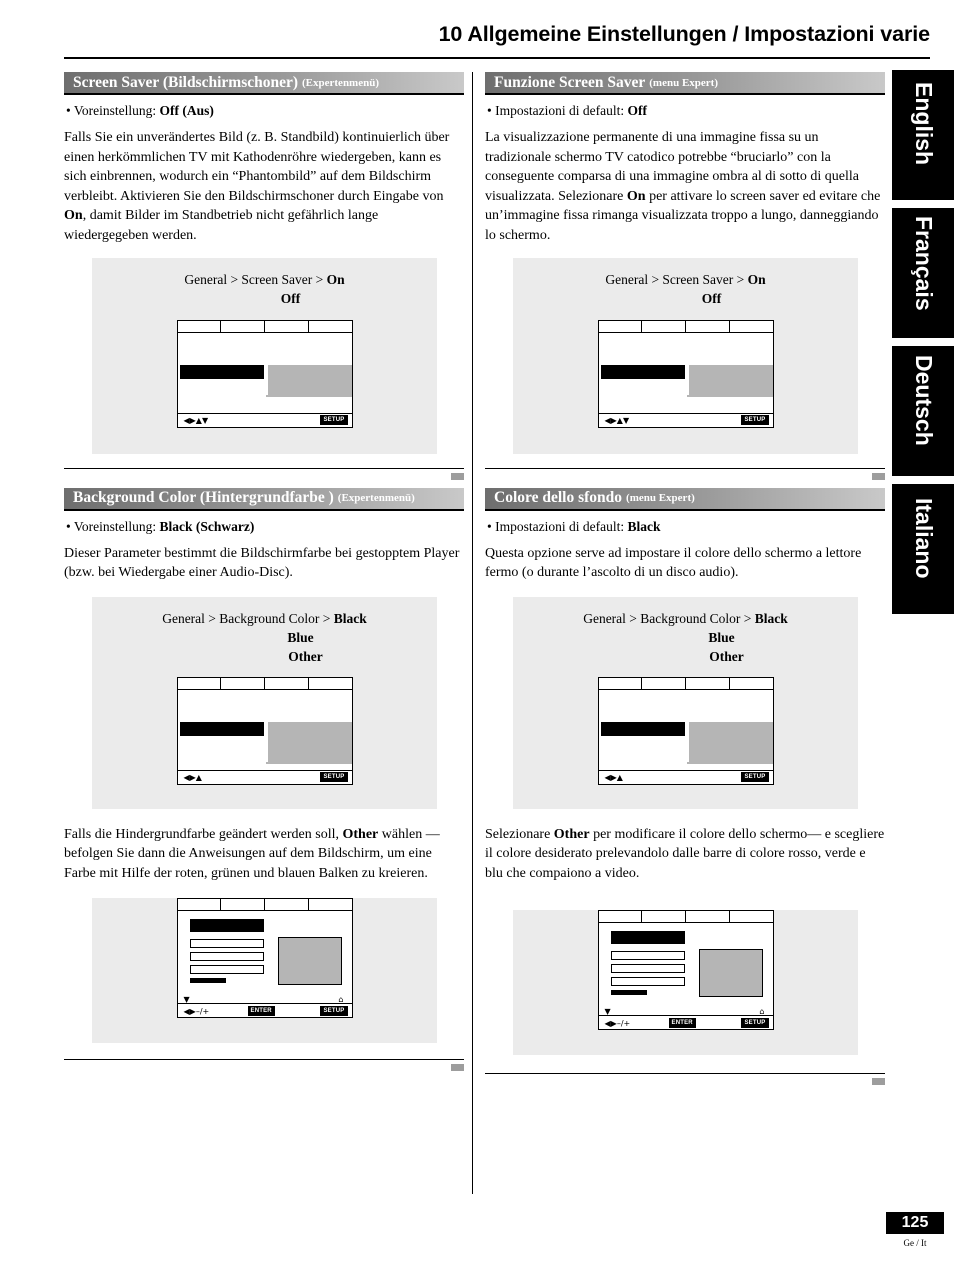  I want to click on side-tab-francais-label: Français, so click(924, 263).